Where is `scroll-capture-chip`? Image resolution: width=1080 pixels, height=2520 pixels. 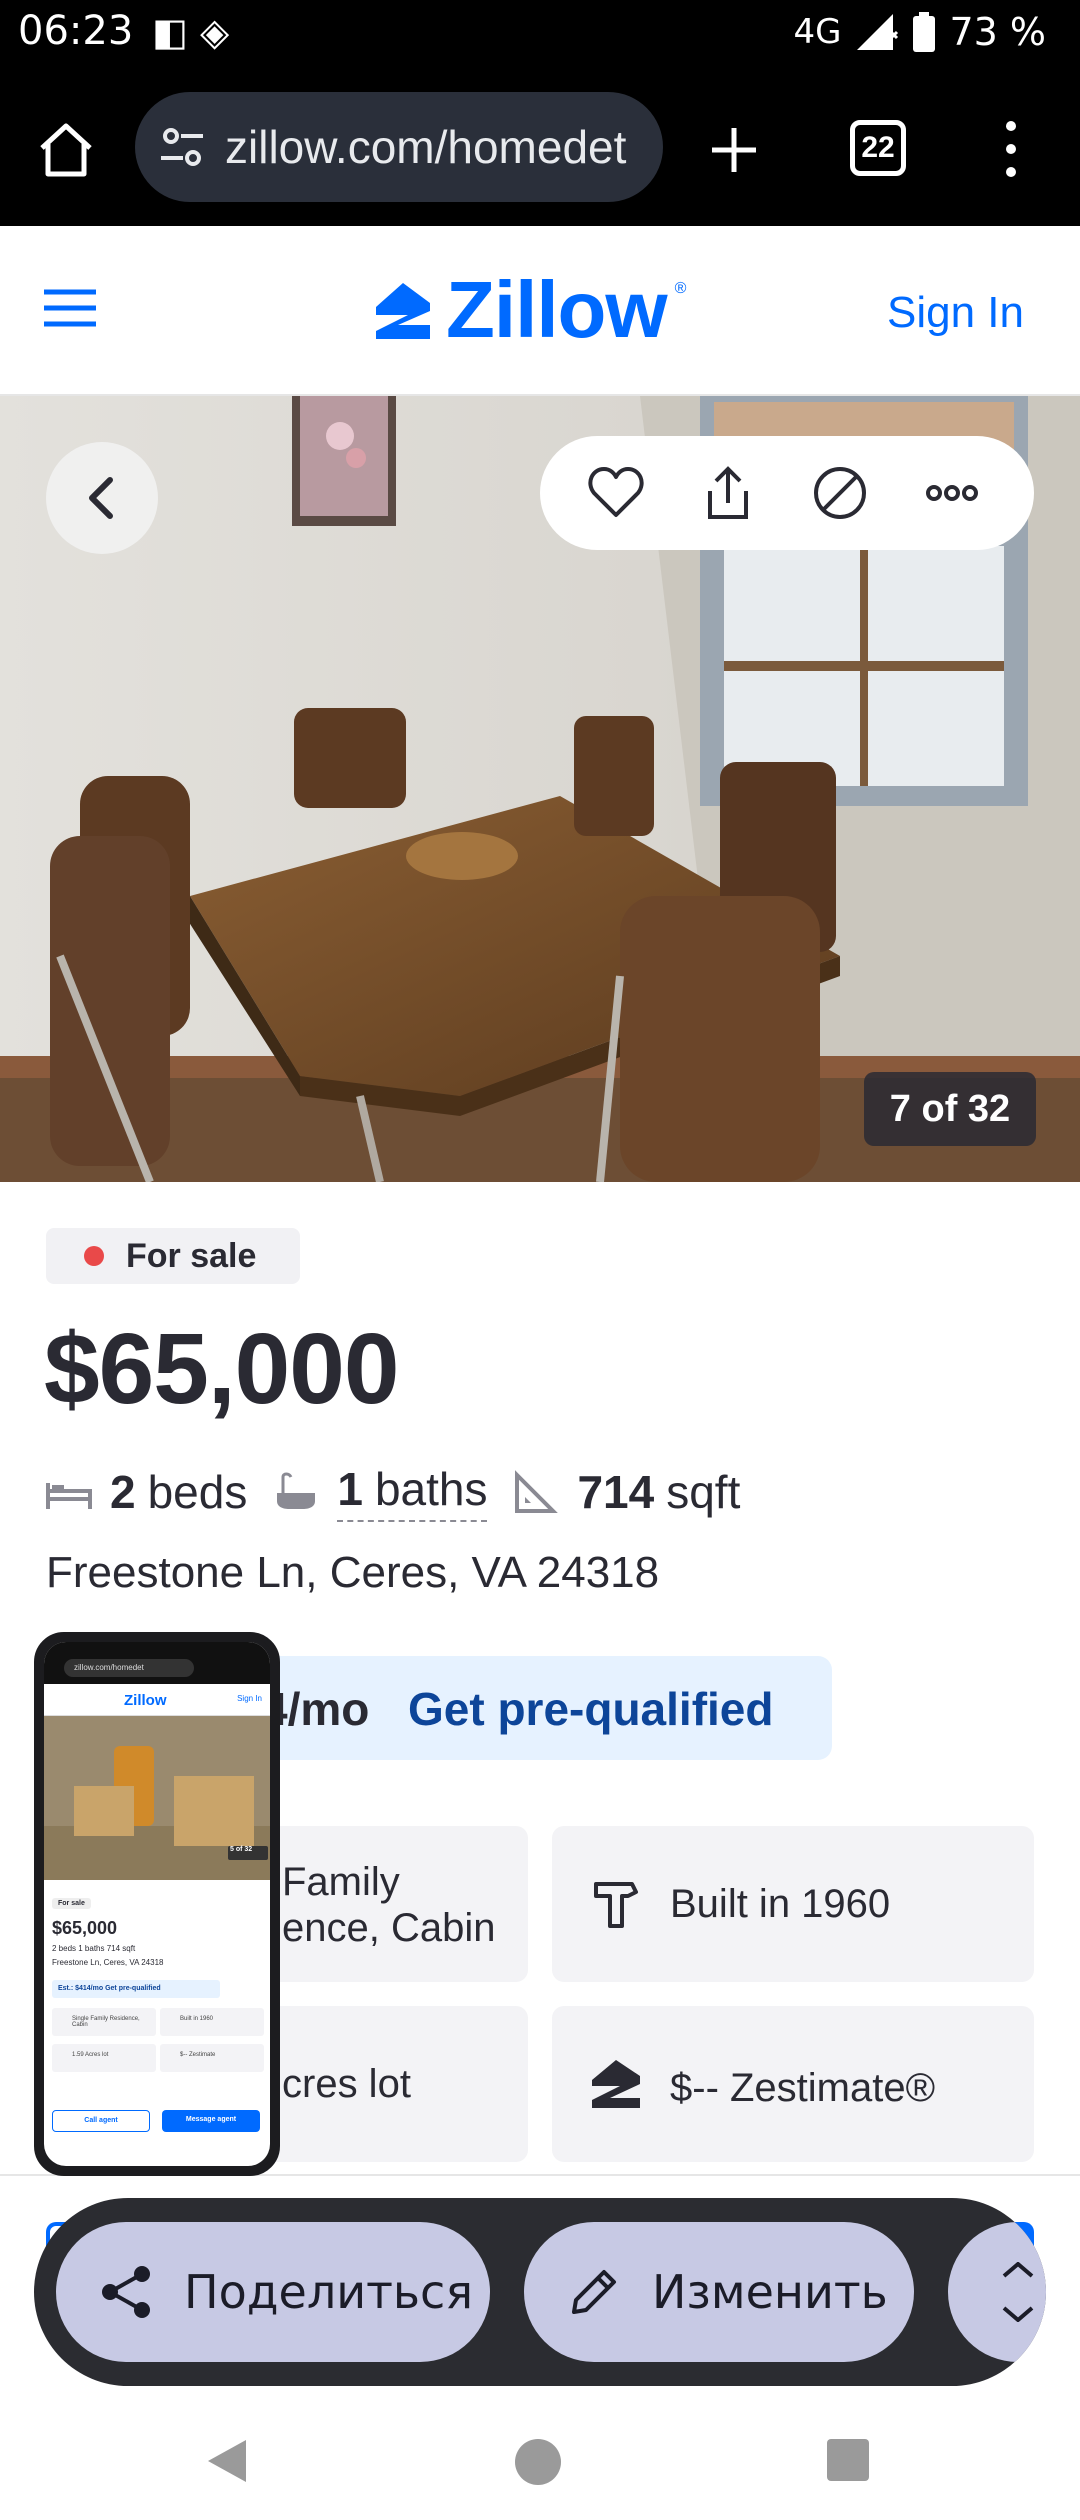
scroll-capture-chip is located at coordinates (997, 2292).